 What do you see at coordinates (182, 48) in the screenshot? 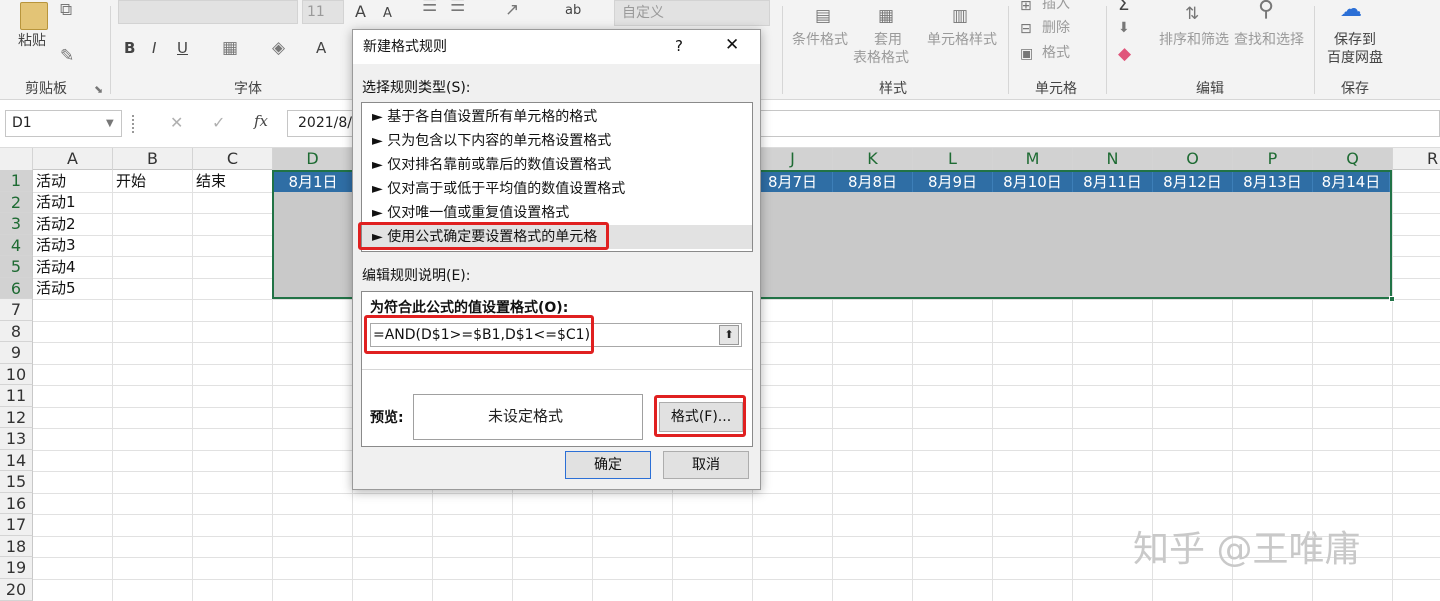
I see `underline-button: U` at bounding box center [182, 48].